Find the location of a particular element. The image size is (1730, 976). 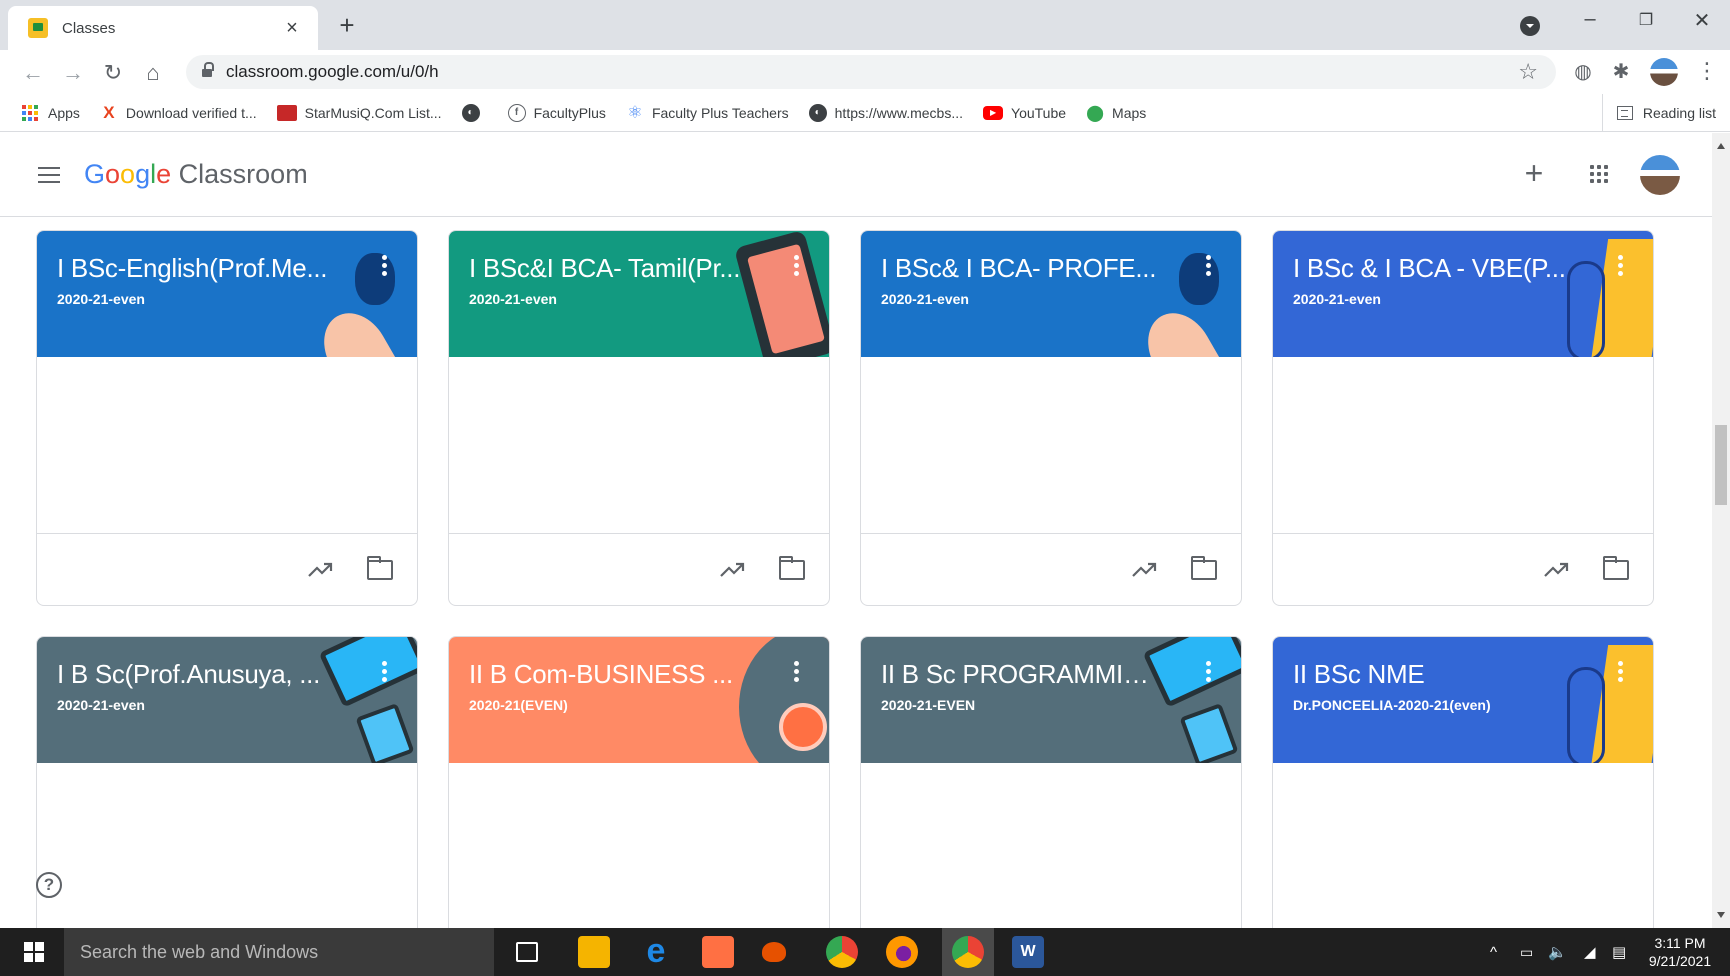

extension-icon: ◍ is located at coordinates (1583, 72).